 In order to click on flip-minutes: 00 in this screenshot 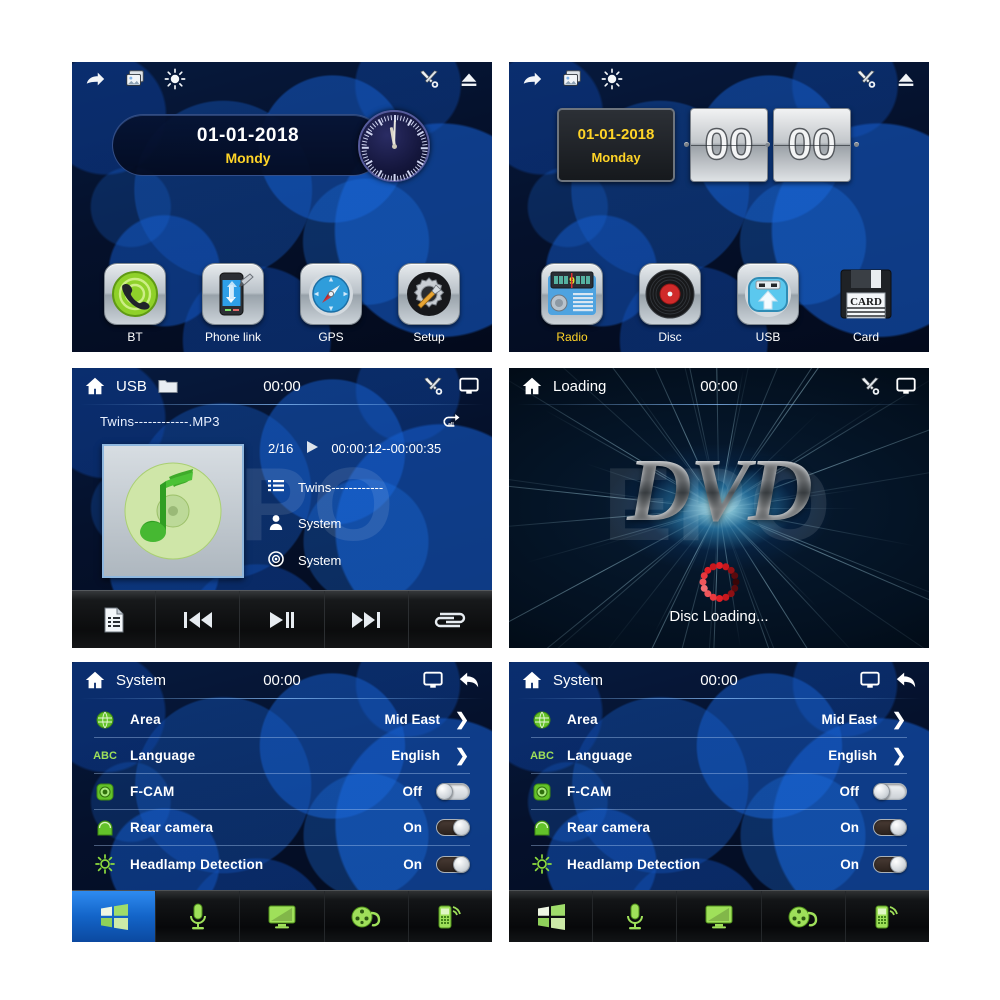, I will do `click(812, 145)`.